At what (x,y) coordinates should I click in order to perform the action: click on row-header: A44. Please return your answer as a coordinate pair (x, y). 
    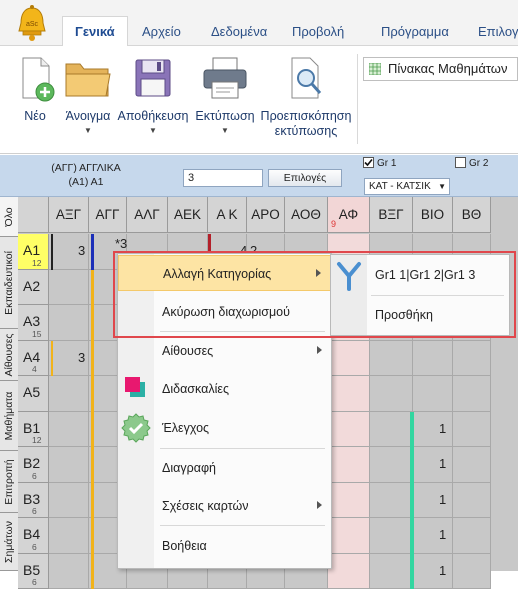
    Looking at the image, I should click on (33, 359).